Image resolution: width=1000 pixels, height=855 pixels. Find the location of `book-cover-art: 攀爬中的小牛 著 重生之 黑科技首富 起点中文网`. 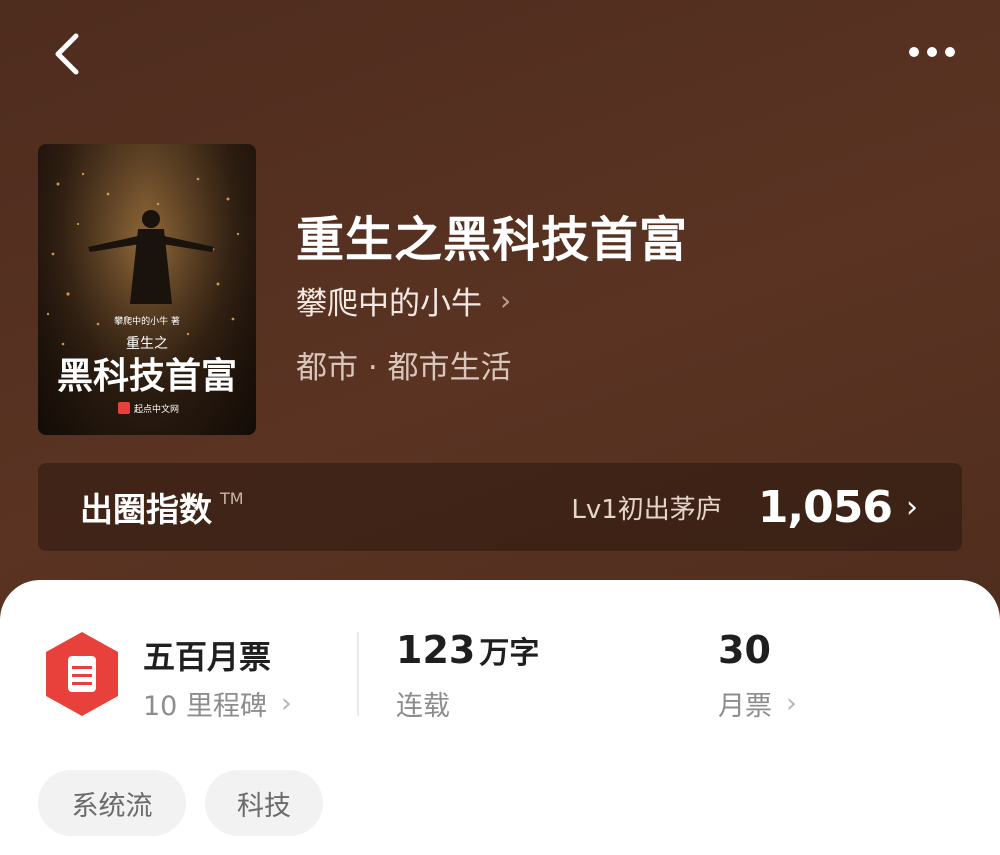

book-cover-art: 攀爬中的小牛 著 重生之 黑科技首富 起点中文网 is located at coordinates (147, 289).